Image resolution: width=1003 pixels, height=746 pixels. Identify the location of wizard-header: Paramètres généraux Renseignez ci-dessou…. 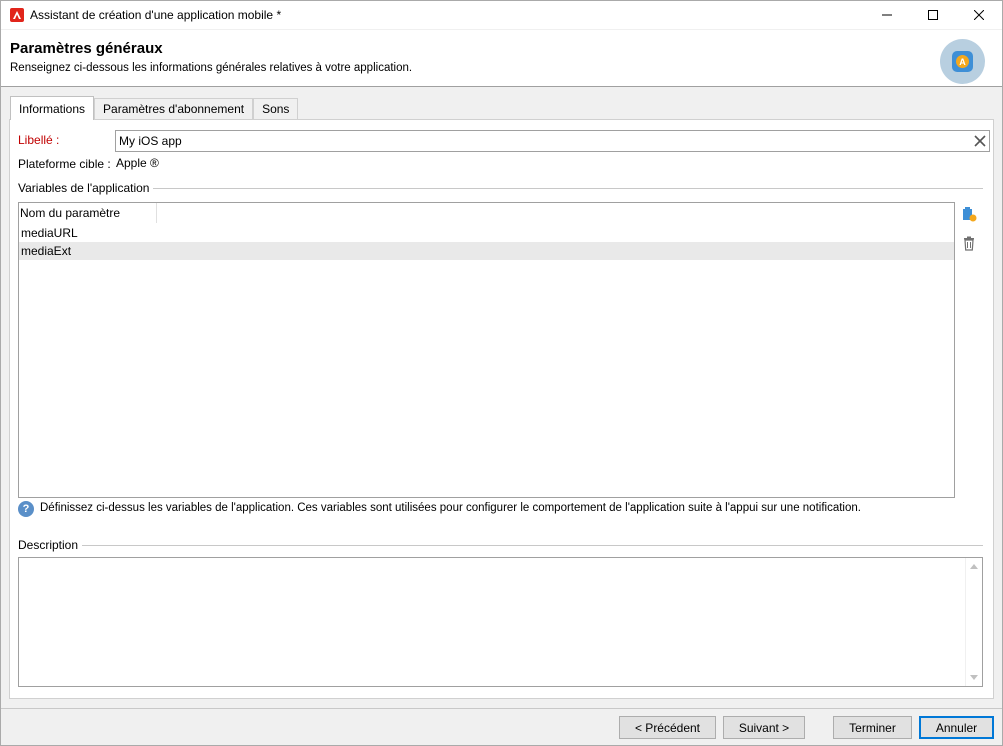
(501, 58).